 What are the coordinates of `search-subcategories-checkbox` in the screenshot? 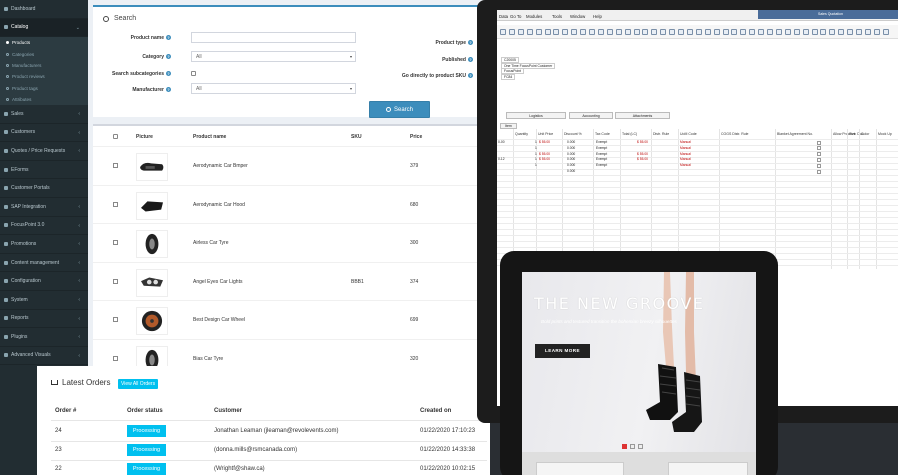 It's located at (193, 73).